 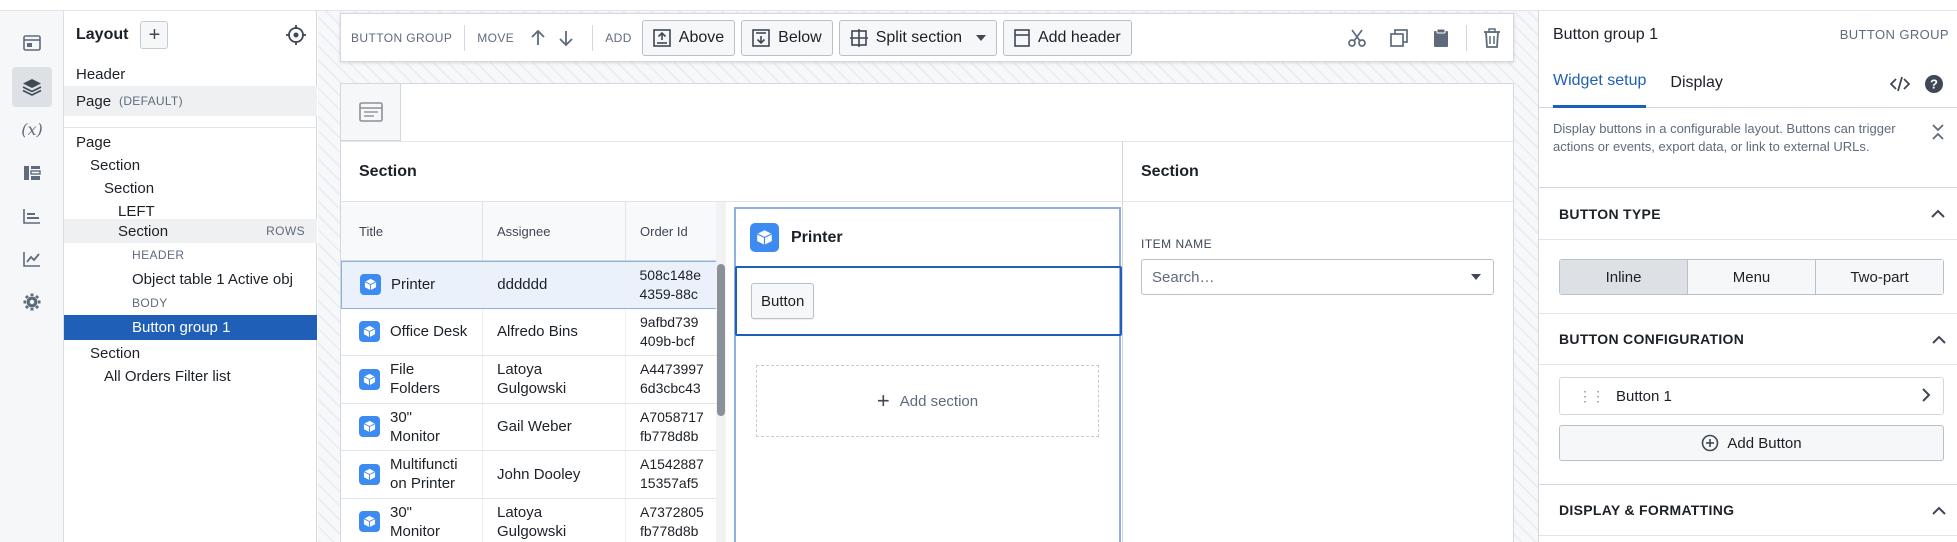 I want to click on printer-title: Printer, so click(x=817, y=237).